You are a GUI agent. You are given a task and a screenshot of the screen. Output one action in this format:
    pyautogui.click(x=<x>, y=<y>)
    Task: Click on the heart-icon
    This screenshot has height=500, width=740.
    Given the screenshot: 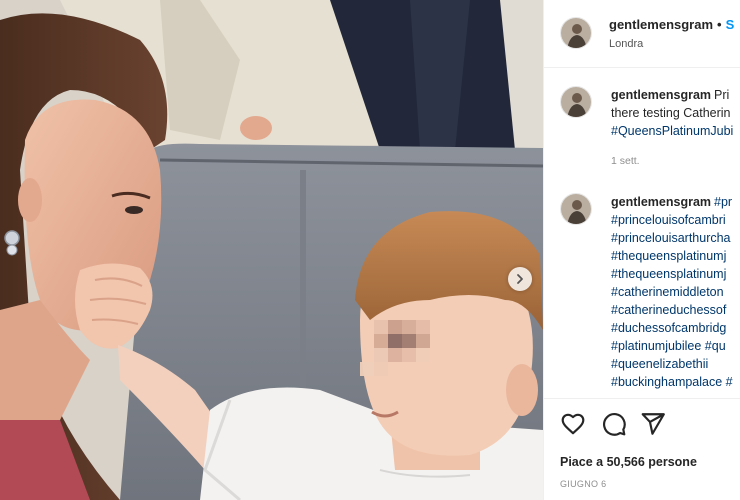 What is the action you would take?
    pyautogui.click(x=573, y=424)
    